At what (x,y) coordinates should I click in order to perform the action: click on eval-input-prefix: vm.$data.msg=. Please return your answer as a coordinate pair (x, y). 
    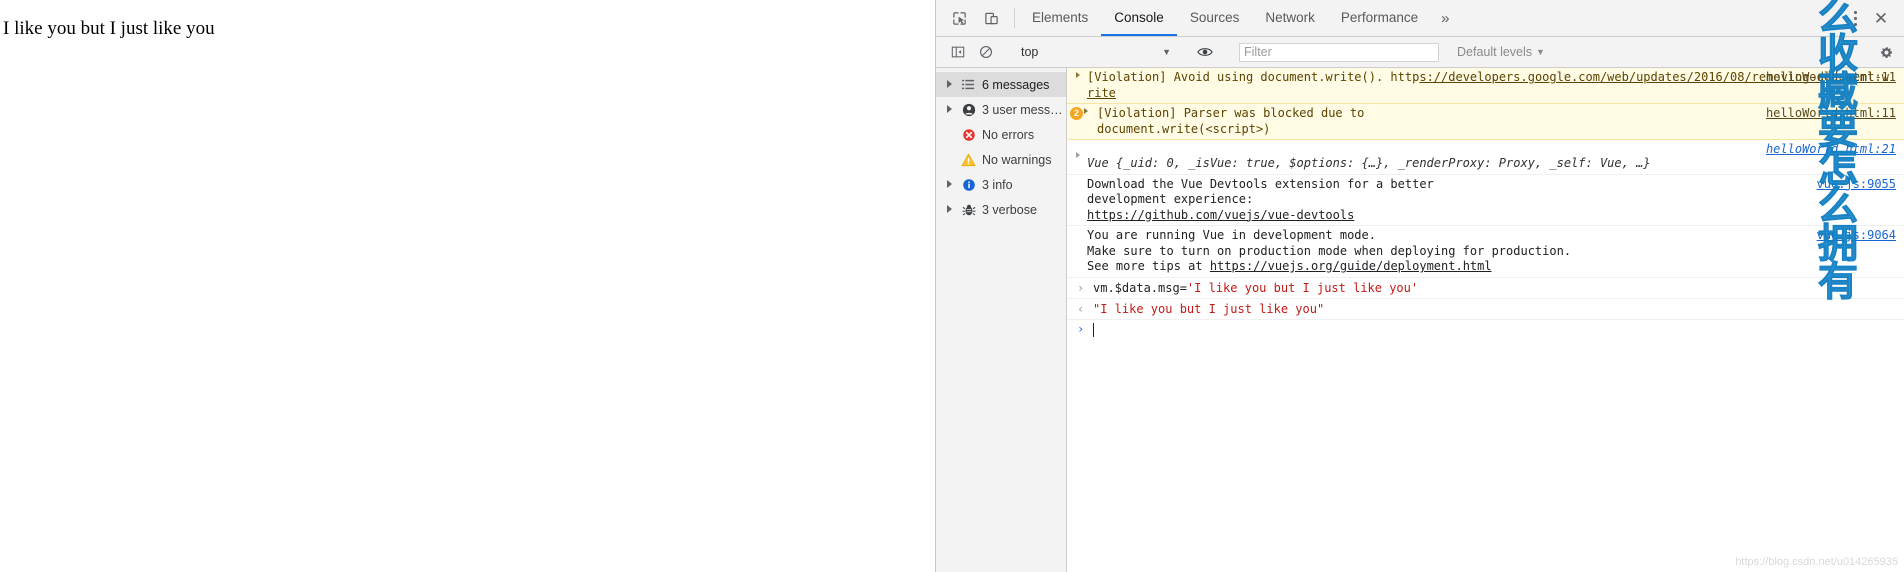
    Looking at the image, I should click on (1140, 287).